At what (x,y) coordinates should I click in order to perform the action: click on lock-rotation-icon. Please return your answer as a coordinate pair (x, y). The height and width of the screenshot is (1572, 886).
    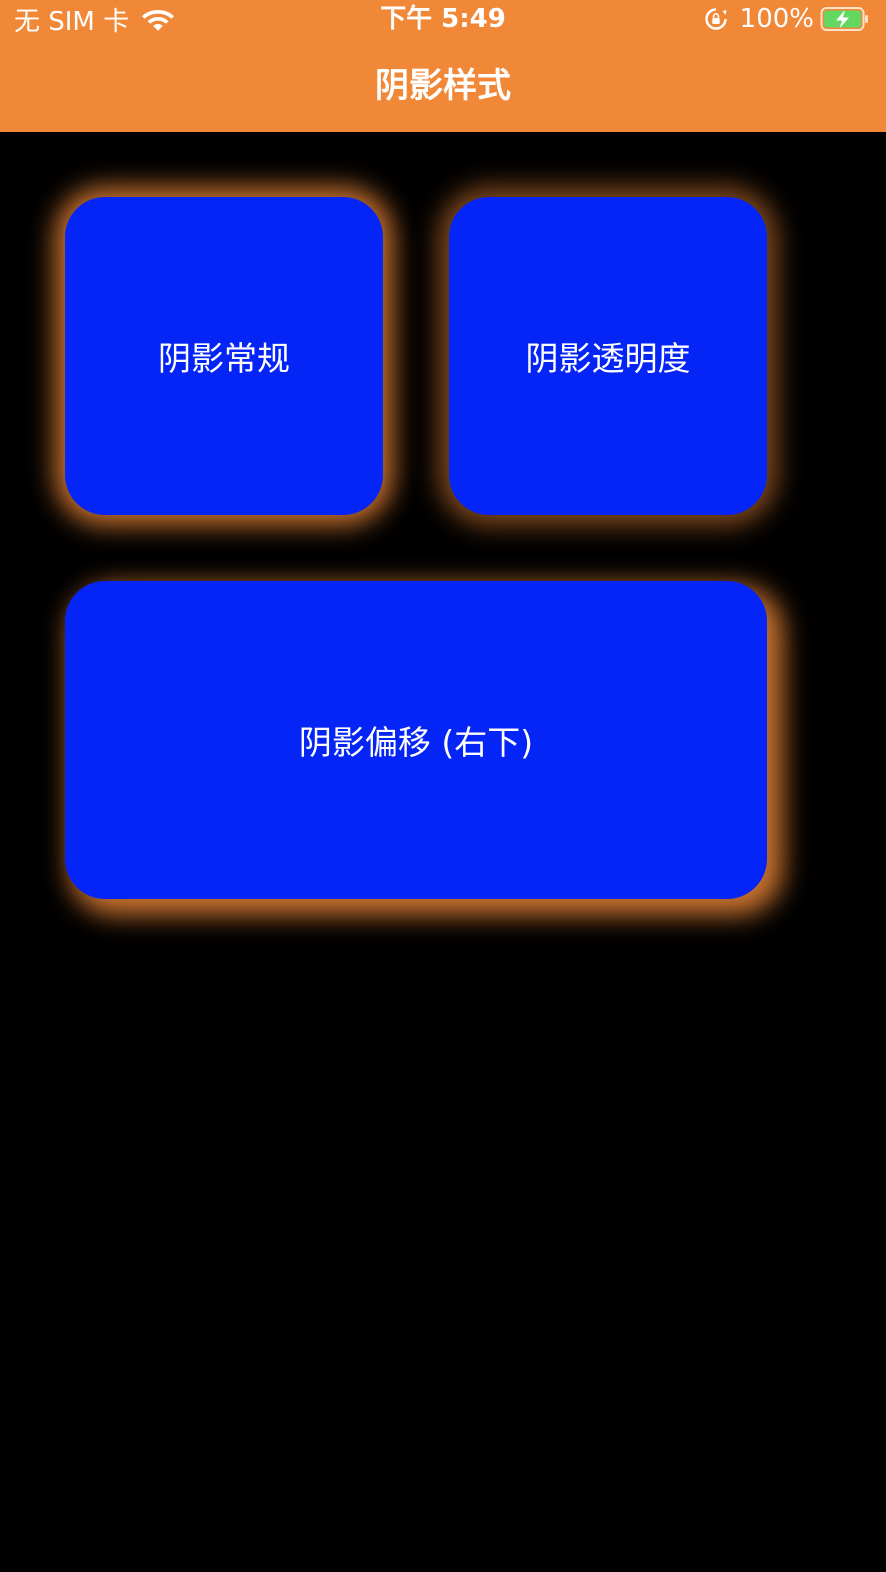
    Looking at the image, I should click on (715, 19).